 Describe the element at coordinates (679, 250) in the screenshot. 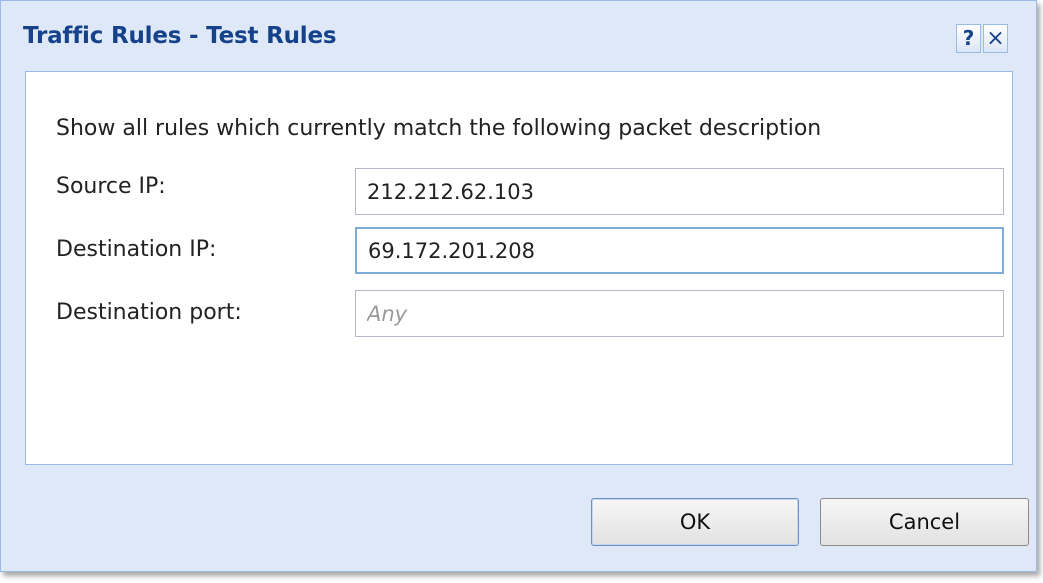

I see `destination-ip-input` at that location.